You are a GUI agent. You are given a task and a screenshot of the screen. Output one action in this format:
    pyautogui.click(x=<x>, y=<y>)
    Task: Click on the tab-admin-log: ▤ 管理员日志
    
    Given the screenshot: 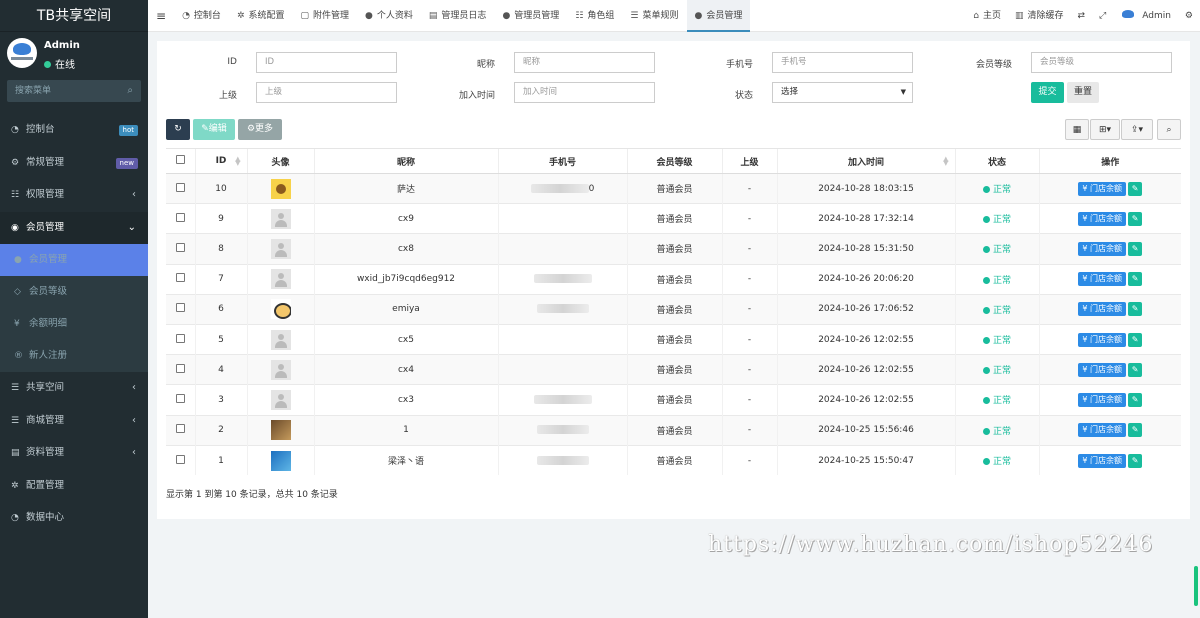 What is the action you would take?
    pyautogui.click(x=458, y=16)
    